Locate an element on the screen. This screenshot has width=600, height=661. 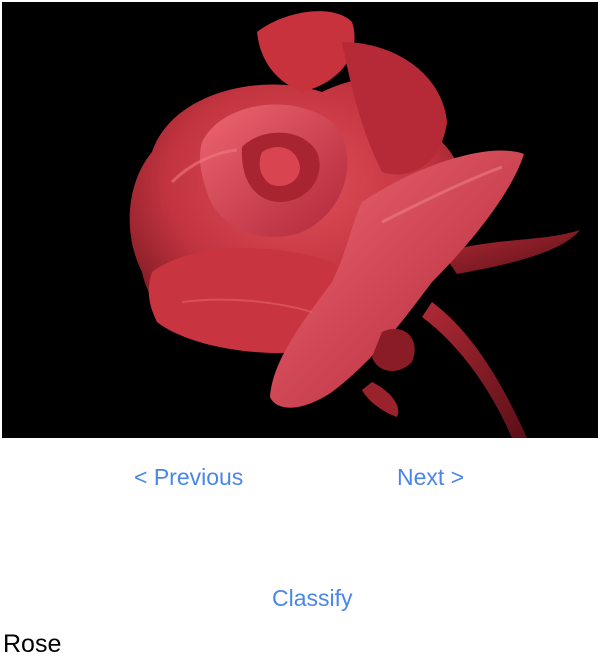
next-button: Next > is located at coordinates (430, 477).